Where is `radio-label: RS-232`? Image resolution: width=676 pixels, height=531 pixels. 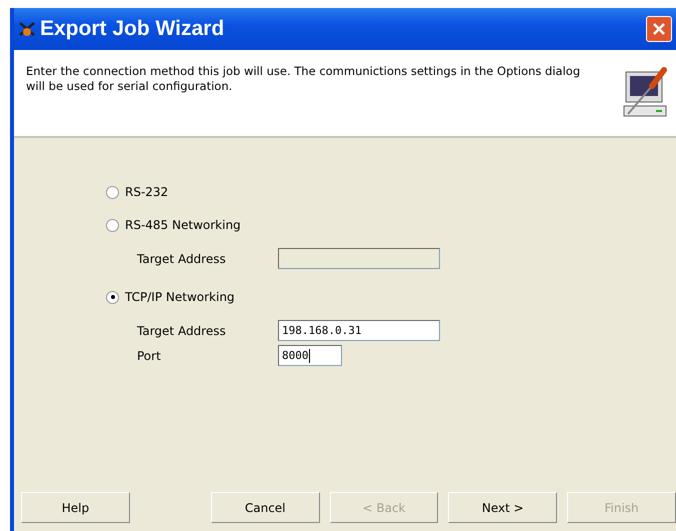
radio-label: RS-232 is located at coordinates (146, 192).